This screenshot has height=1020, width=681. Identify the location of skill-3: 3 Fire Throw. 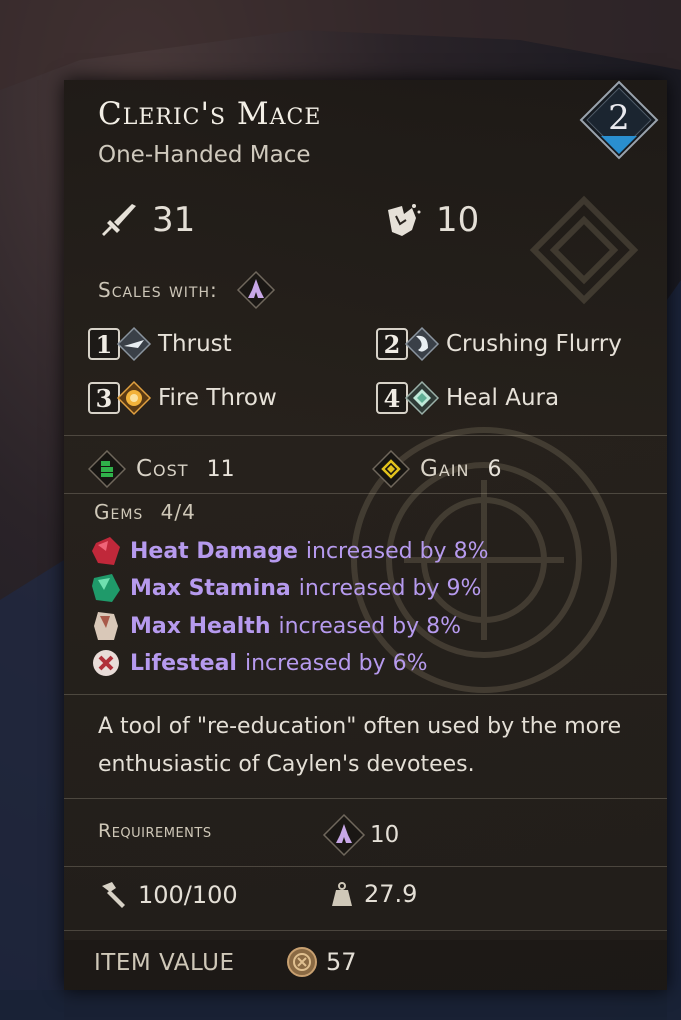
(182, 398).